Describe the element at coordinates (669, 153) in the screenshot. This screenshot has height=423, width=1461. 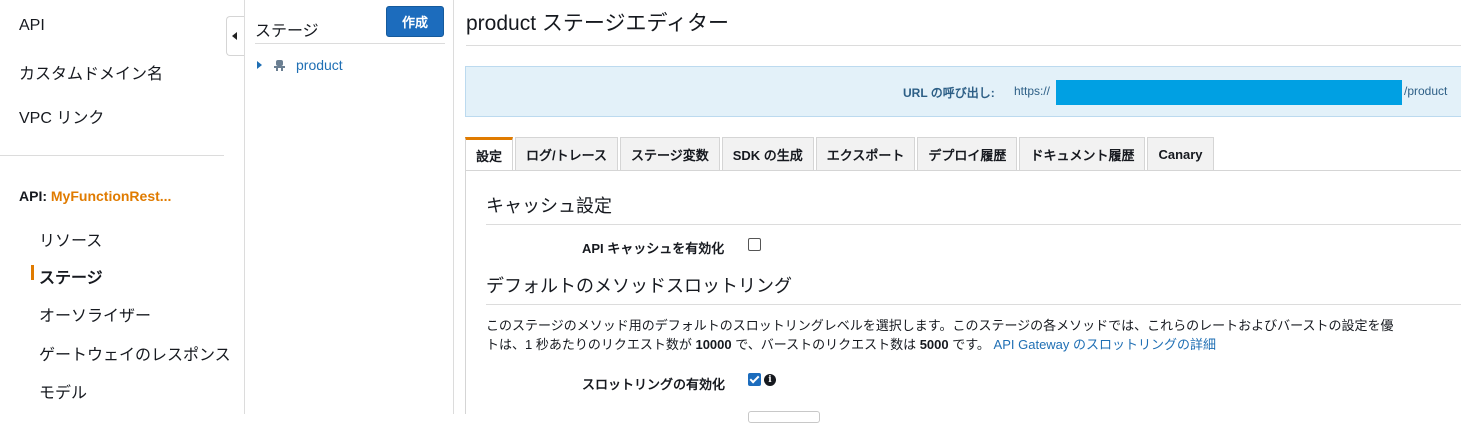
I see `tab-stage-variables: ステージ変数` at that location.